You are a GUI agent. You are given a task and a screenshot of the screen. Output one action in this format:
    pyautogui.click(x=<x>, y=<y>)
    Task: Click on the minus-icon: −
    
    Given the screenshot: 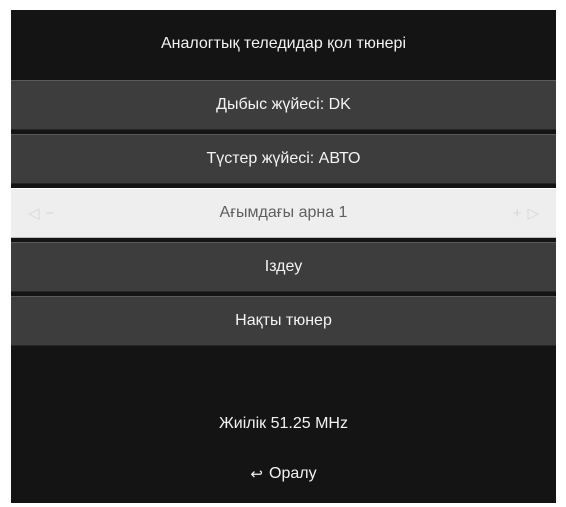 What is the action you would take?
    pyautogui.click(x=50, y=213)
    